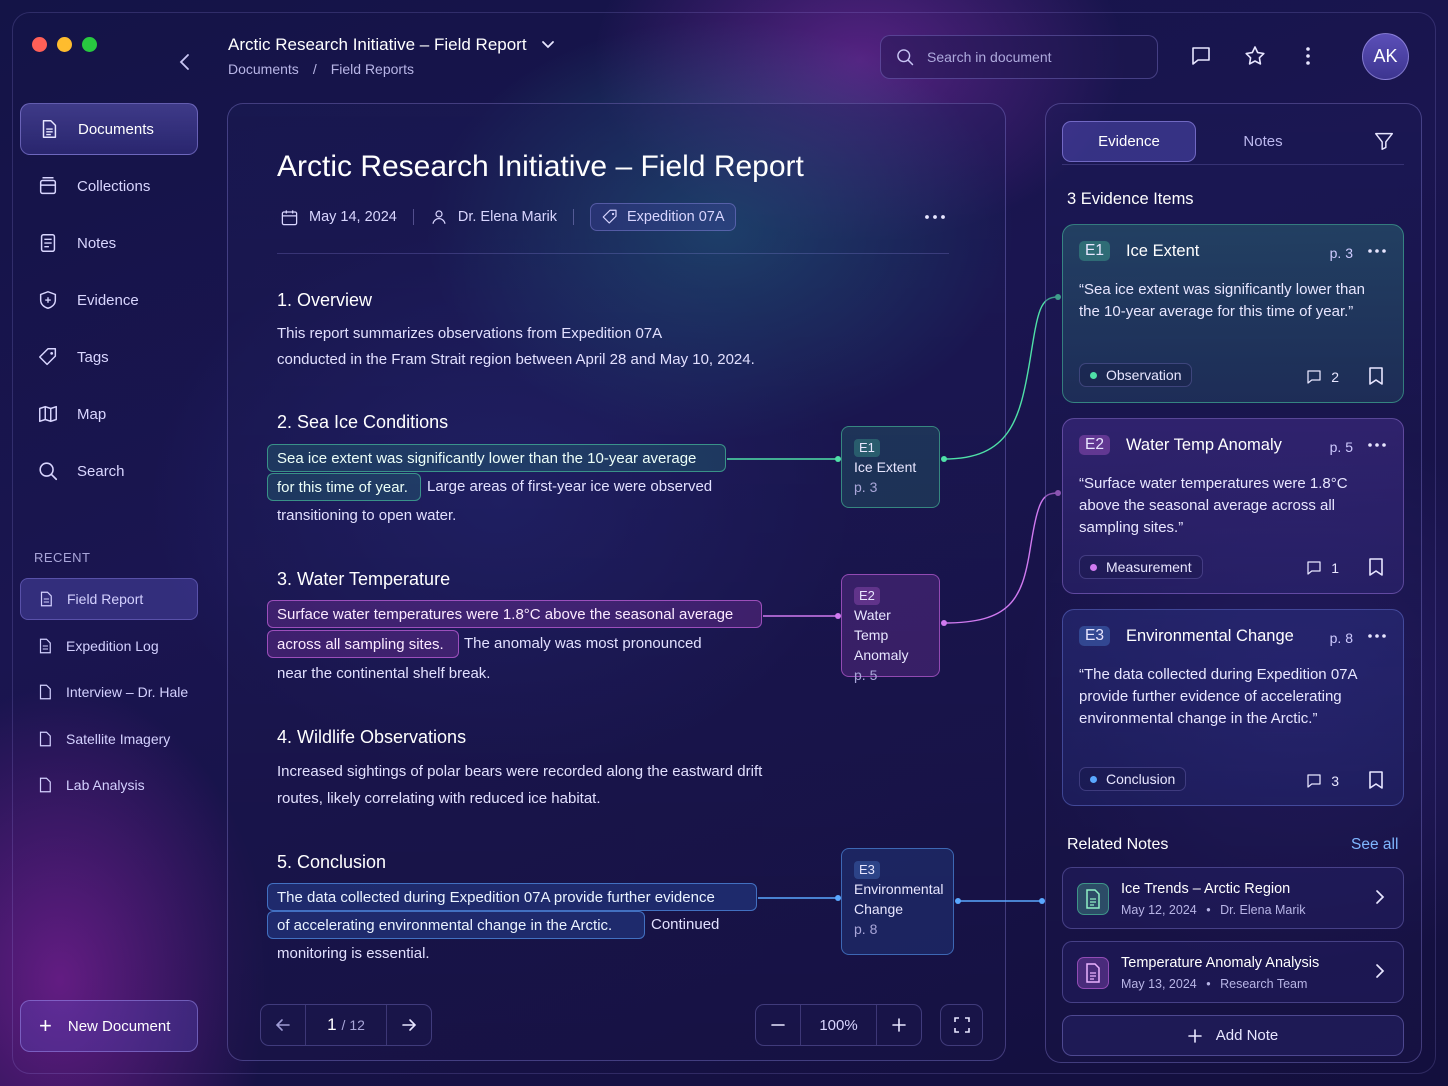 The height and width of the screenshot is (1086, 1448). I want to click on maximize-window-button, so click(89, 44).